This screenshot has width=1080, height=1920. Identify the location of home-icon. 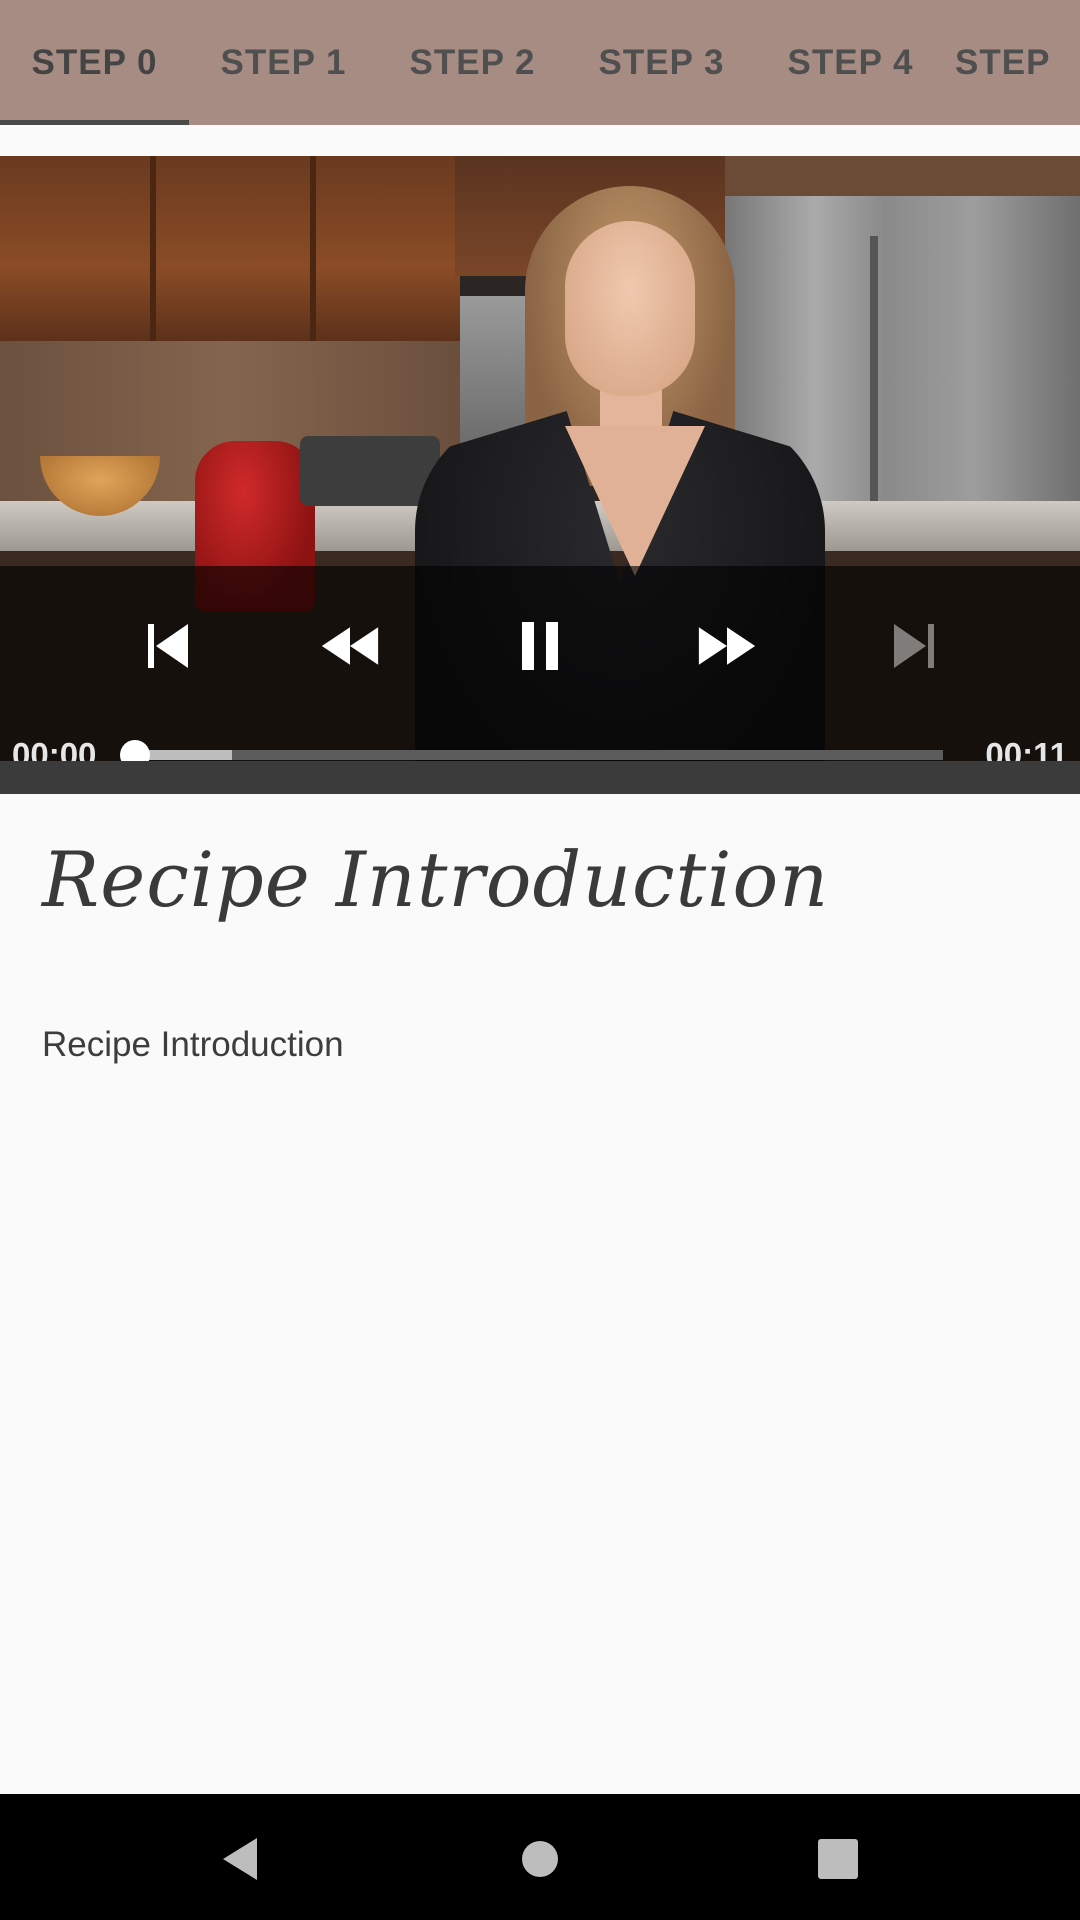
(540, 1859).